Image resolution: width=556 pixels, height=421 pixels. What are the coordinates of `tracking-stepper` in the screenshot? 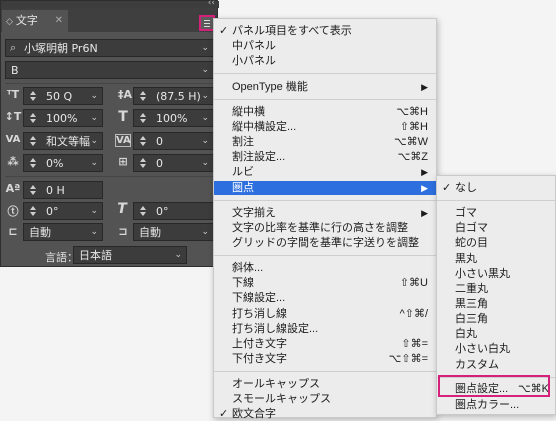 It's located at (144, 141).